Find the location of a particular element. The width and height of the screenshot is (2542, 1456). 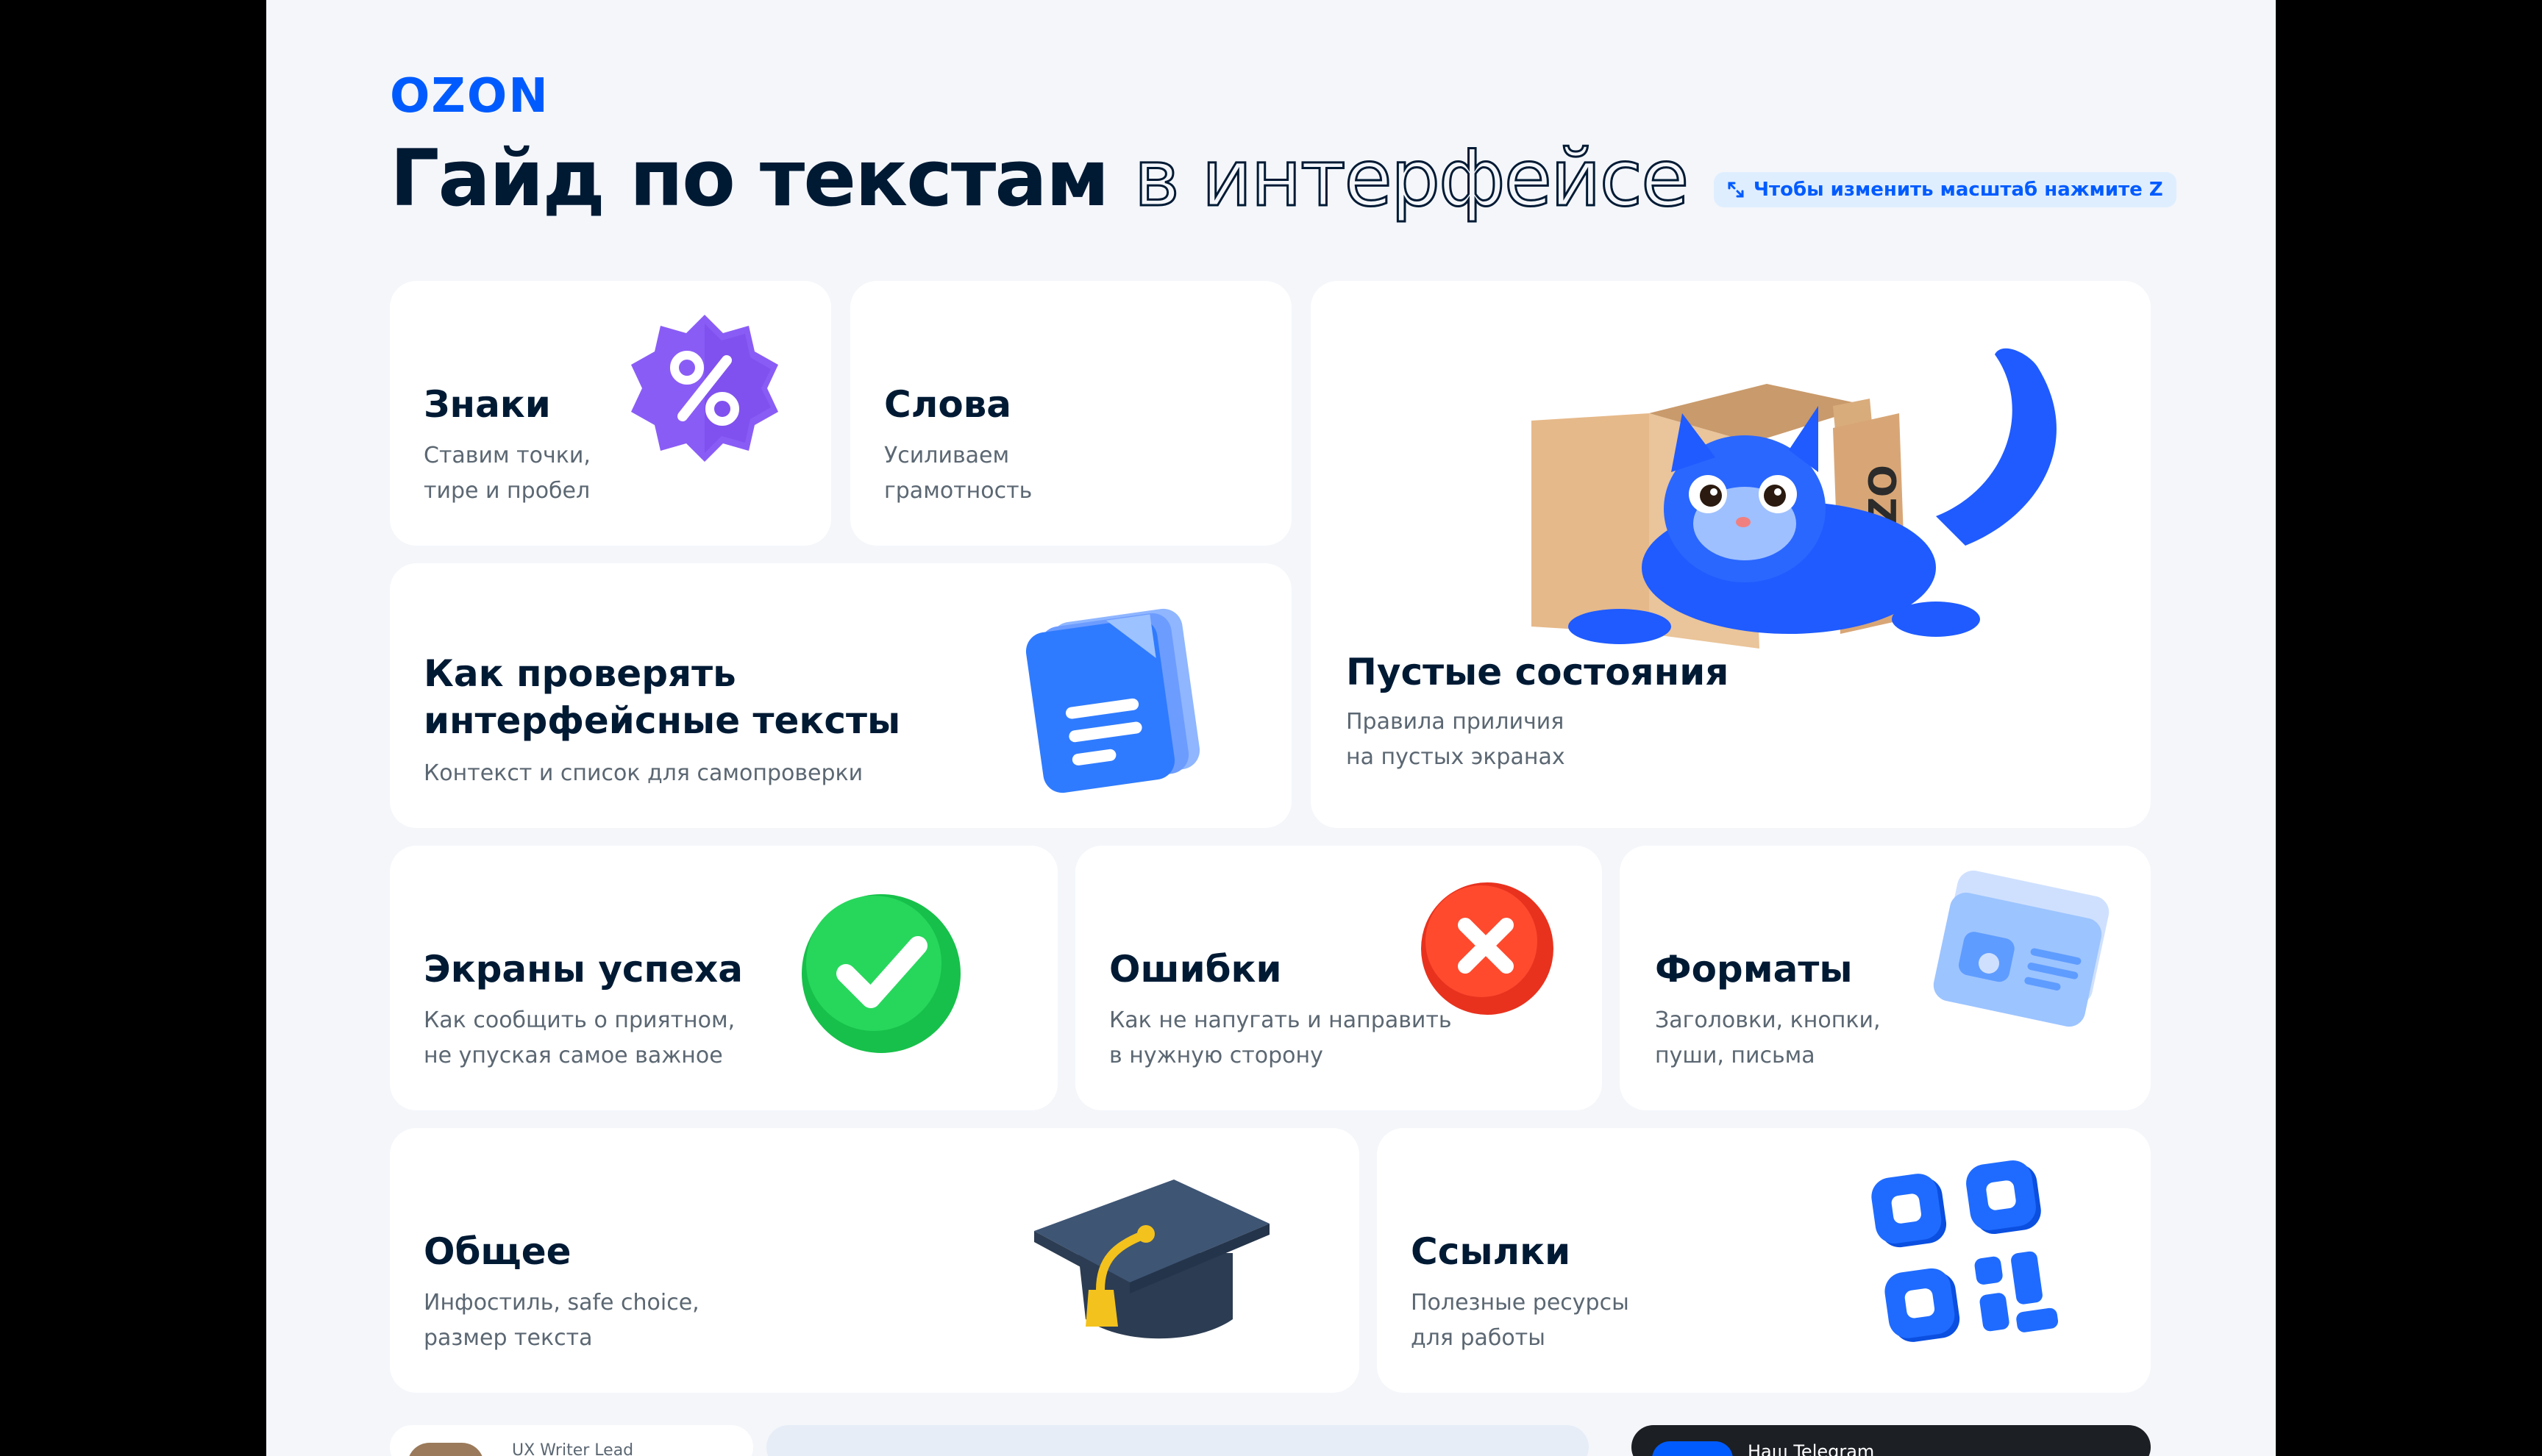

cat-in-box-illustration: OZON is located at coordinates (1794, 498).